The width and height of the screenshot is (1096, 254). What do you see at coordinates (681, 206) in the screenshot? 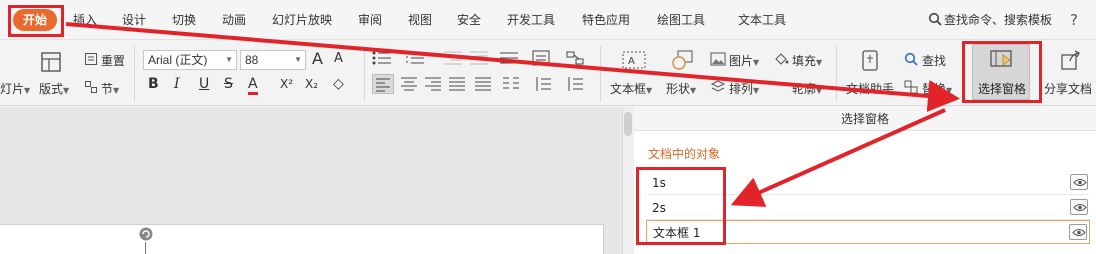
I see `annotation-box-object-list` at bounding box center [681, 206].